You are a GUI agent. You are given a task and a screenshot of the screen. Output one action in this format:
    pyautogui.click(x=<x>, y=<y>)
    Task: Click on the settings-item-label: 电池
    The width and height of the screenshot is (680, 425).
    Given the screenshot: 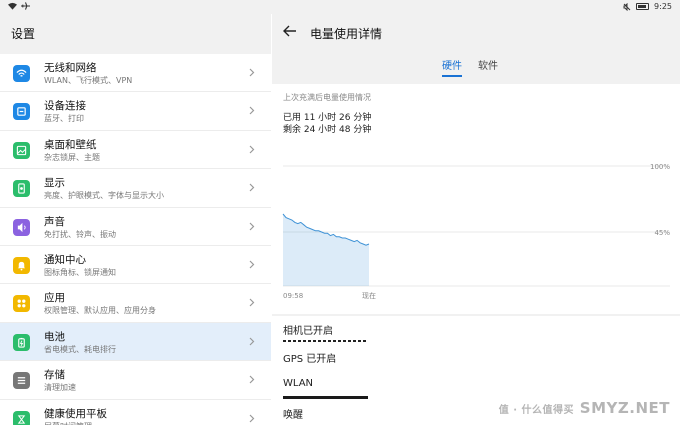 What is the action you would take?
    pyautogui.click(x=54, y=336)
    